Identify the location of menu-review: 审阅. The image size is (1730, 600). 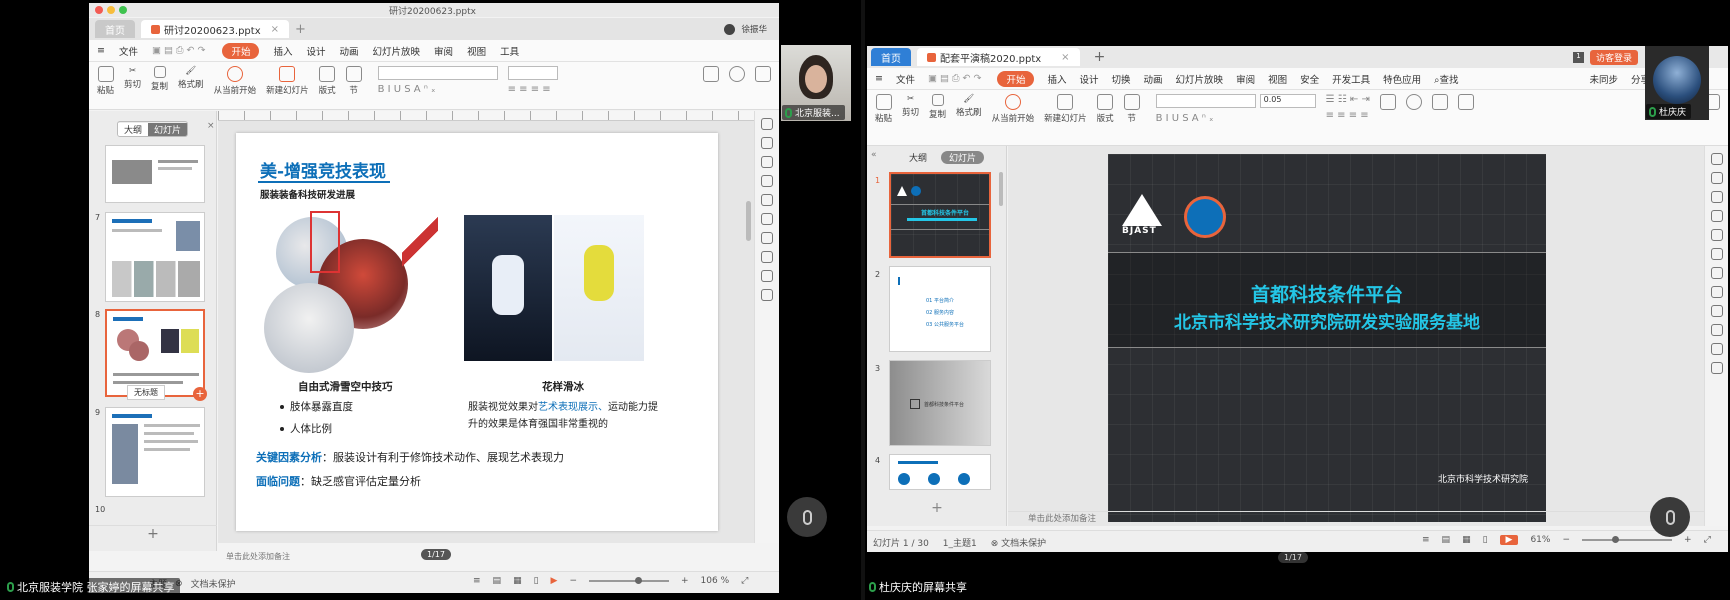
(443, 51).